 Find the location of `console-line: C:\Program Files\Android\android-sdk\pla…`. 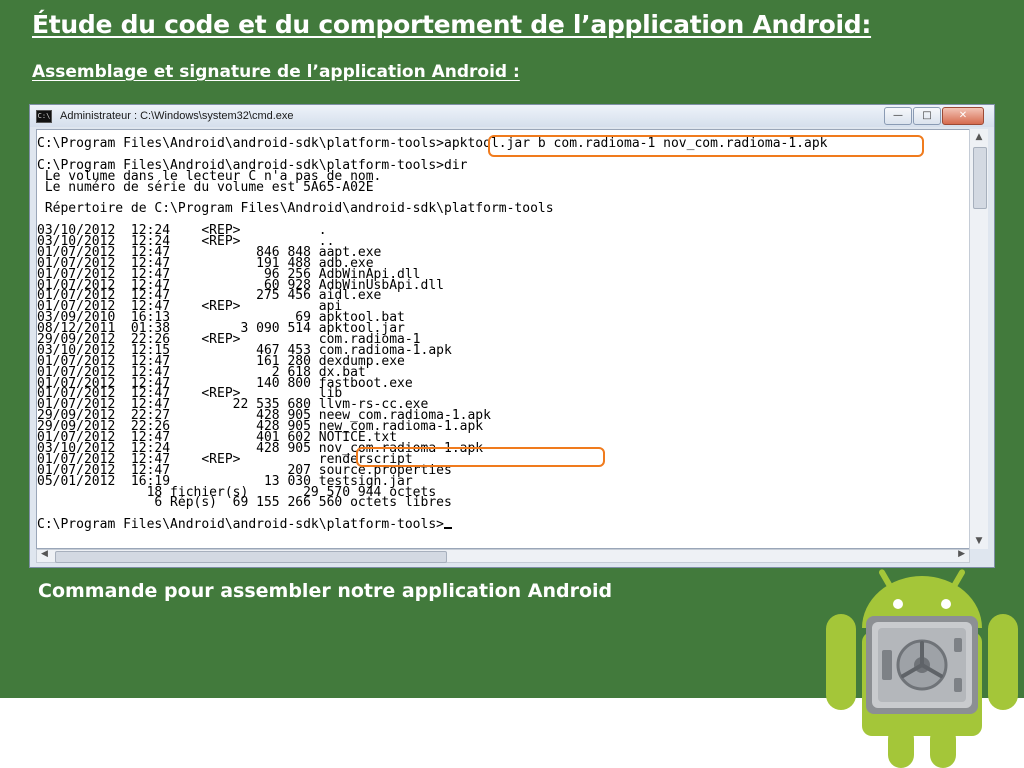

console-line: C:\Program Files\Android\android-sdk\pla… is located at coordinates (503, 524).